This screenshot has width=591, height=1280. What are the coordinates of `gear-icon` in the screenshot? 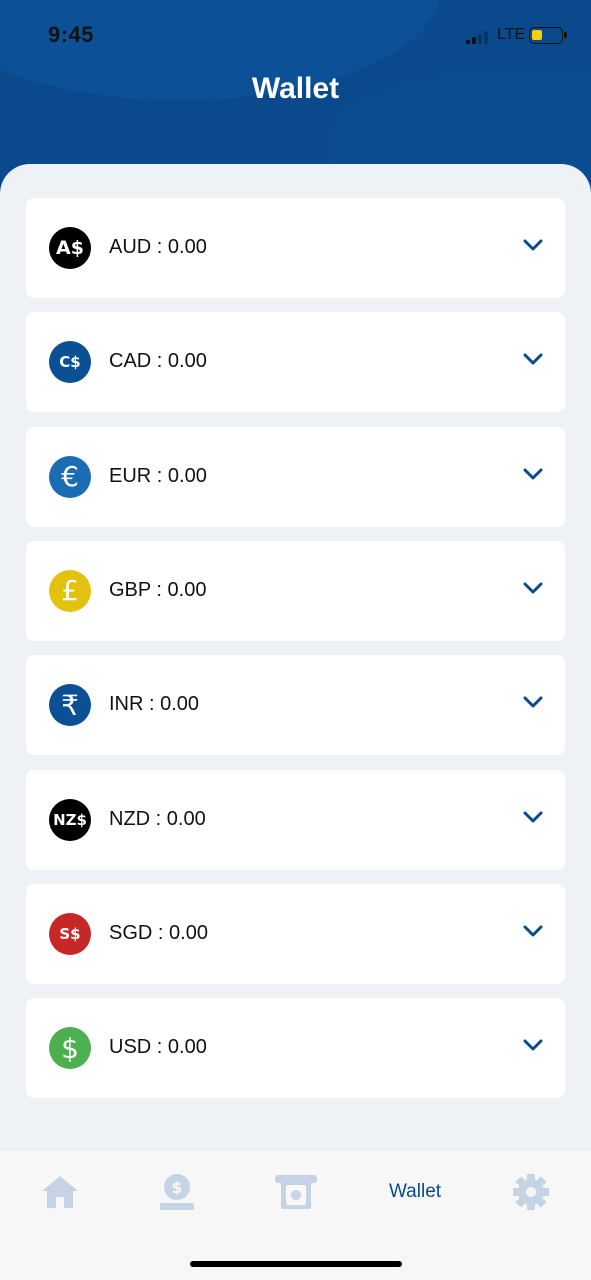 It's located at (531, 1192).